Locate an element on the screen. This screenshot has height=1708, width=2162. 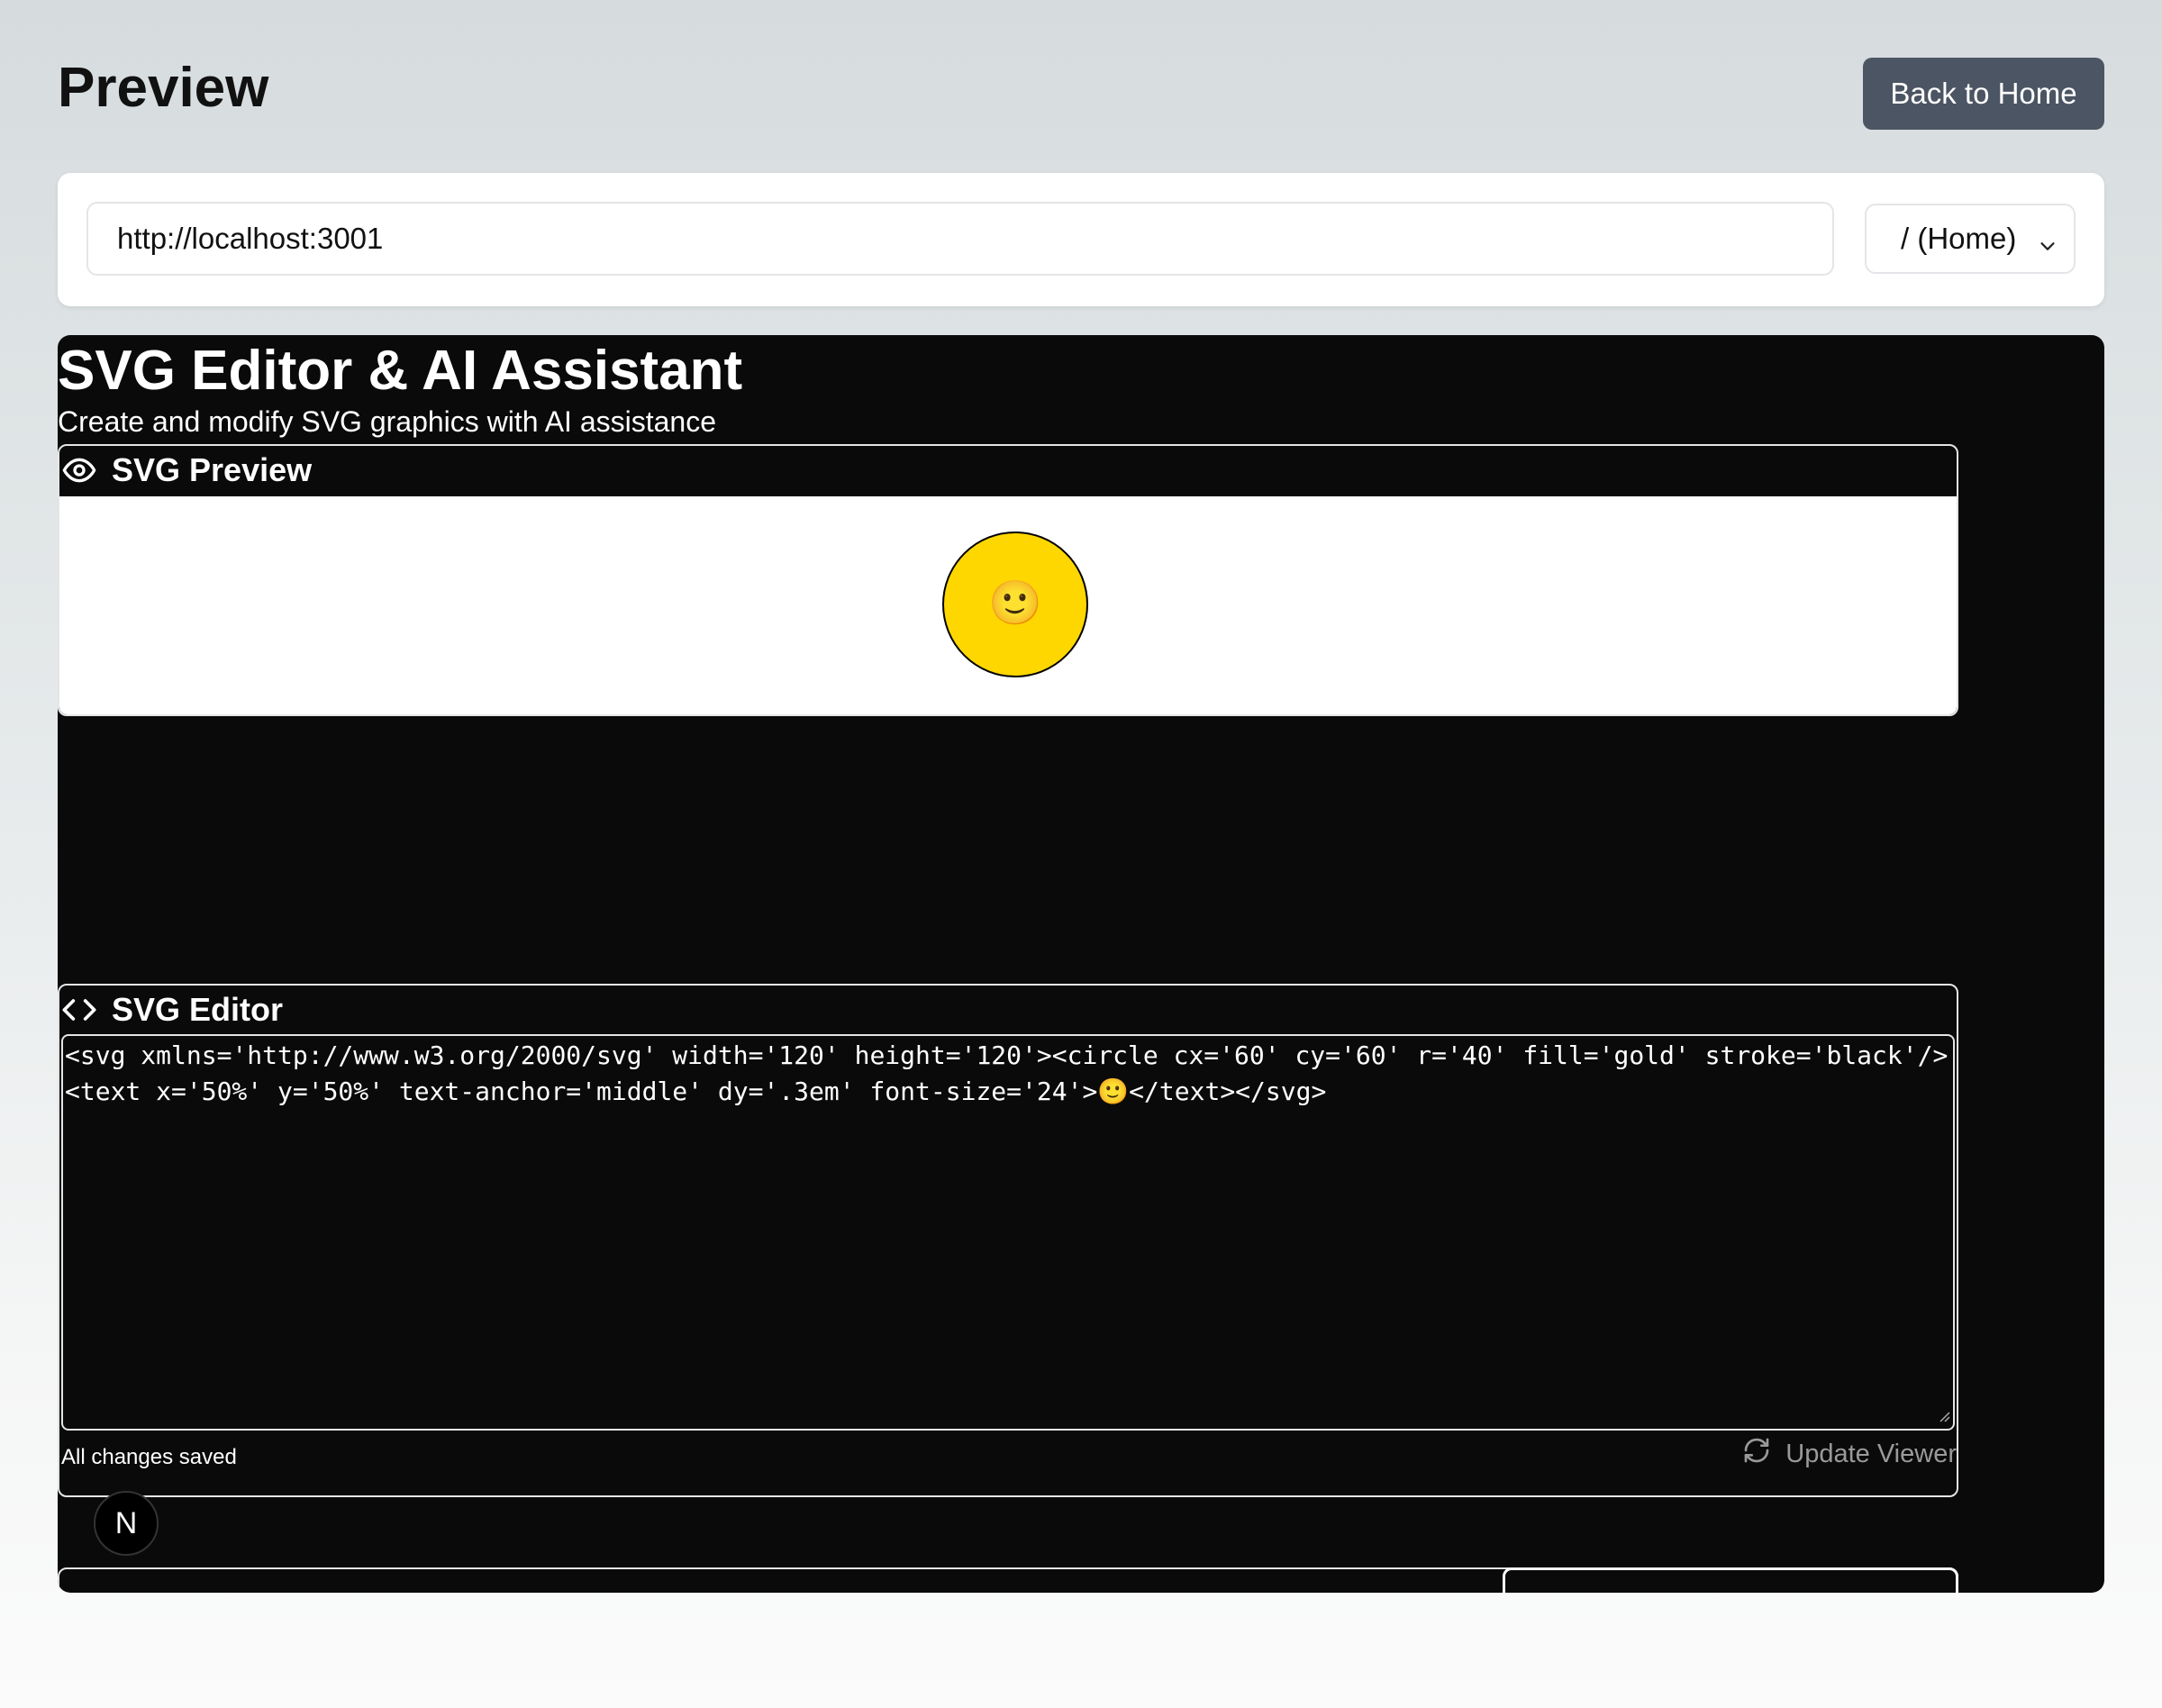
chevron-down-icon is located at coordinates (2048, 246).